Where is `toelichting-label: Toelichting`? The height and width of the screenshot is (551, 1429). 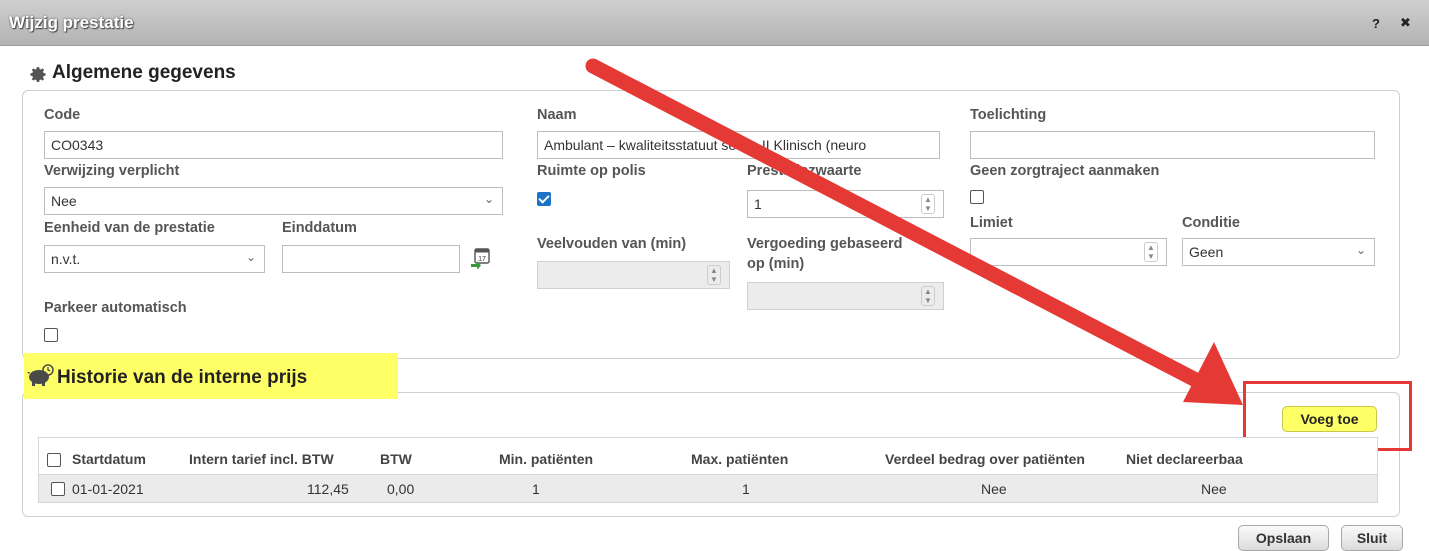
toelichting-label: Toelichting is located at coordinates (1008, 115).